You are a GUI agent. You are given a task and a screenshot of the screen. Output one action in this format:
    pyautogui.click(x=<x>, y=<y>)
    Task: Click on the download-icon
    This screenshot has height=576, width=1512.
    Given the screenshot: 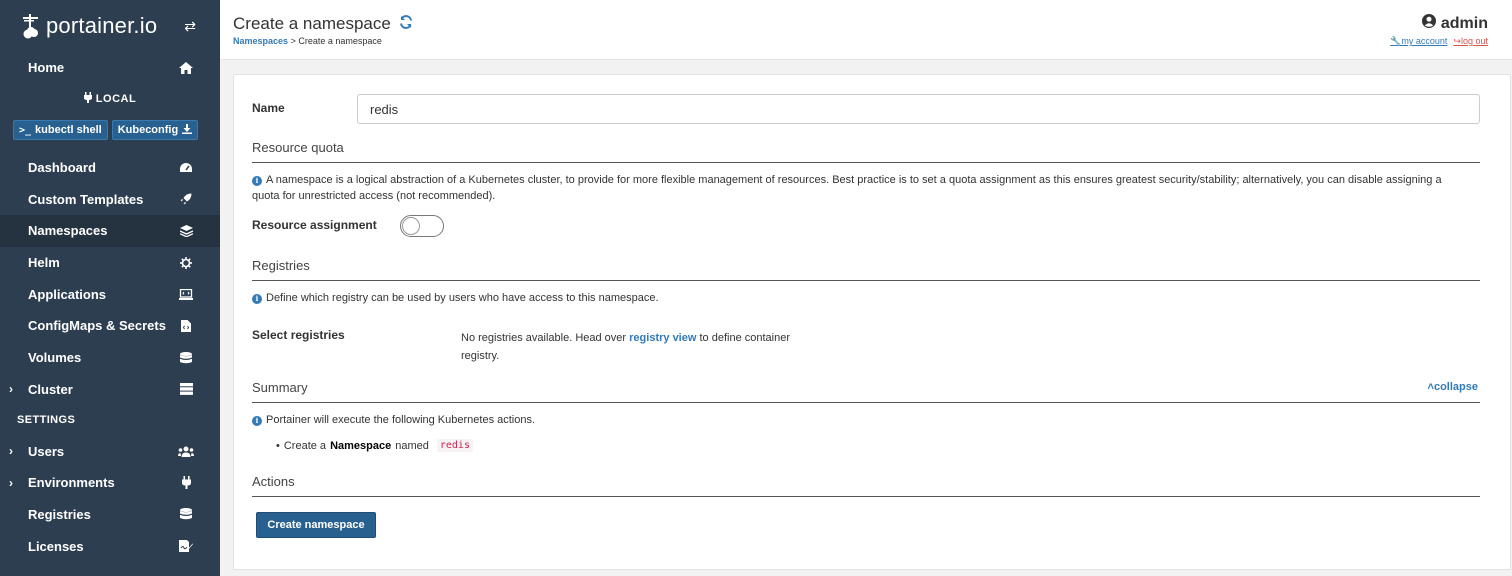 What is the action you would take?
    pyautogui.click(x=187, y=130)
    